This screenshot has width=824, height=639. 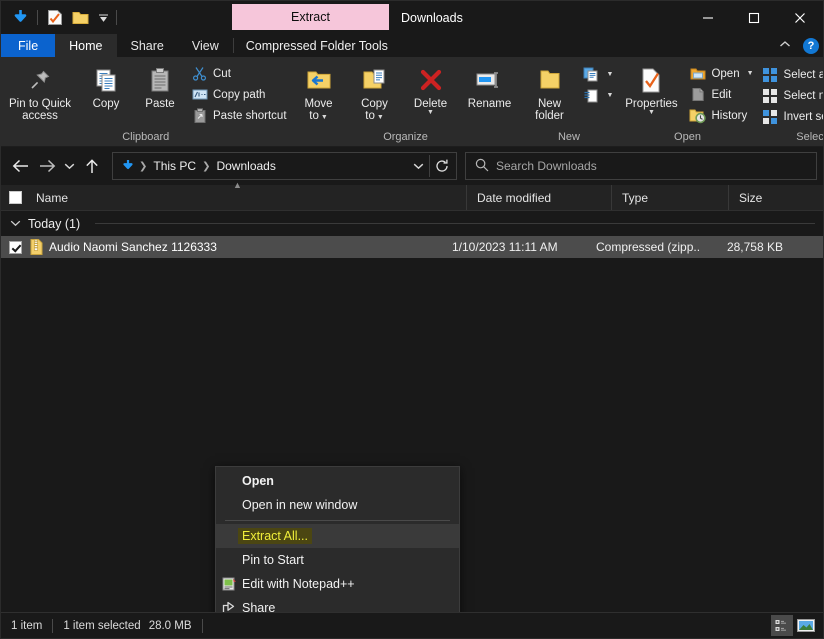 I want to click on select-all-button: Select all, so click(x=790, y=74).